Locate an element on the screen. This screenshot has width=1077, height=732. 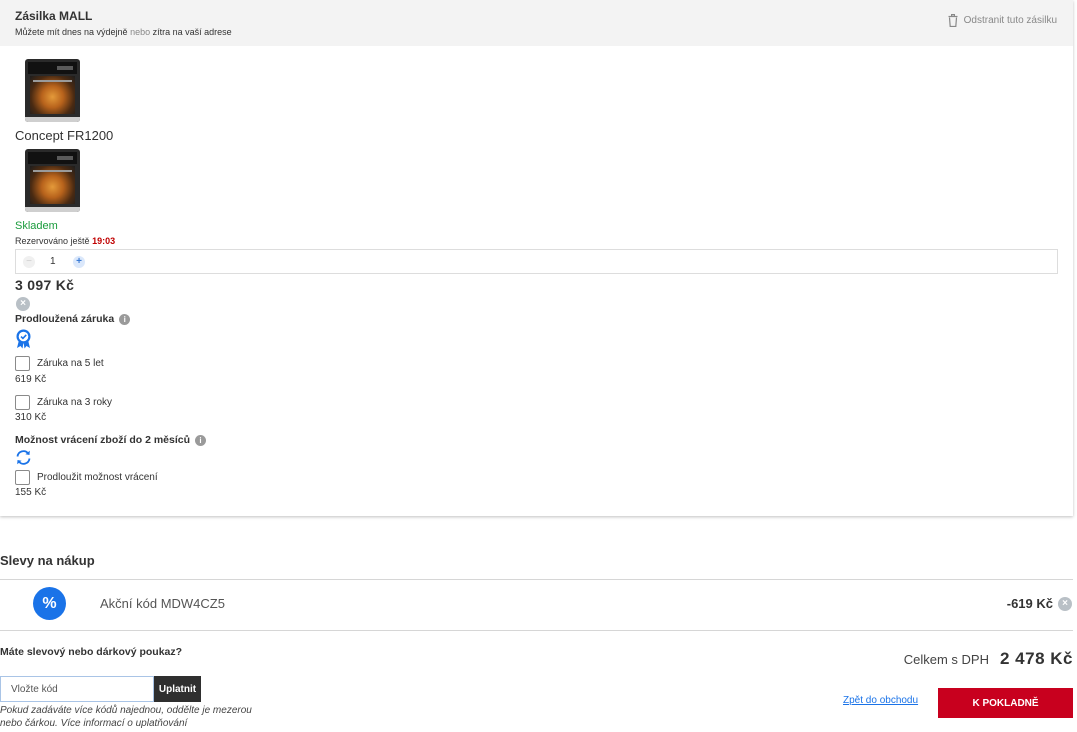
discount-code-label: Akční kód MDW4CZ5 is located at coordinates (162, 603).